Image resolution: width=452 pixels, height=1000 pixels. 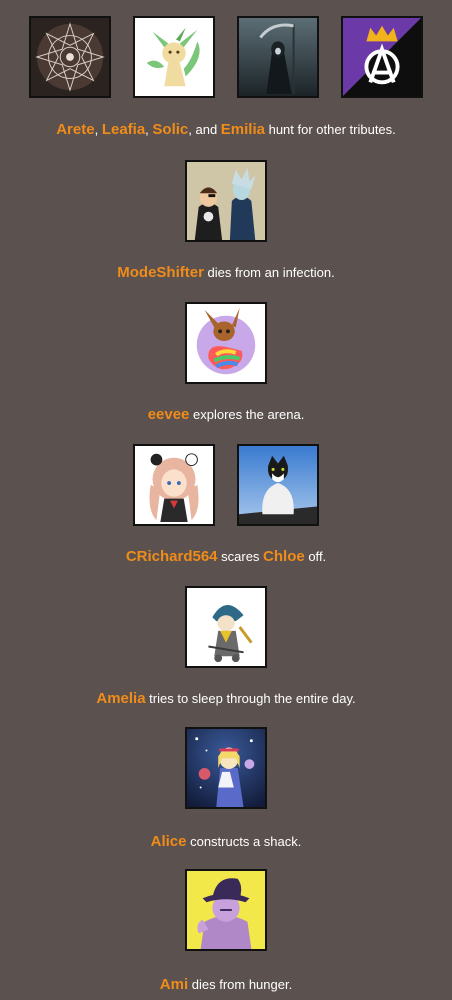 What do you see at coordinates (171, 556) in the screenshot?
I see `tribute-name-crichard564: CRichard564` at bounding box center [171, 556].